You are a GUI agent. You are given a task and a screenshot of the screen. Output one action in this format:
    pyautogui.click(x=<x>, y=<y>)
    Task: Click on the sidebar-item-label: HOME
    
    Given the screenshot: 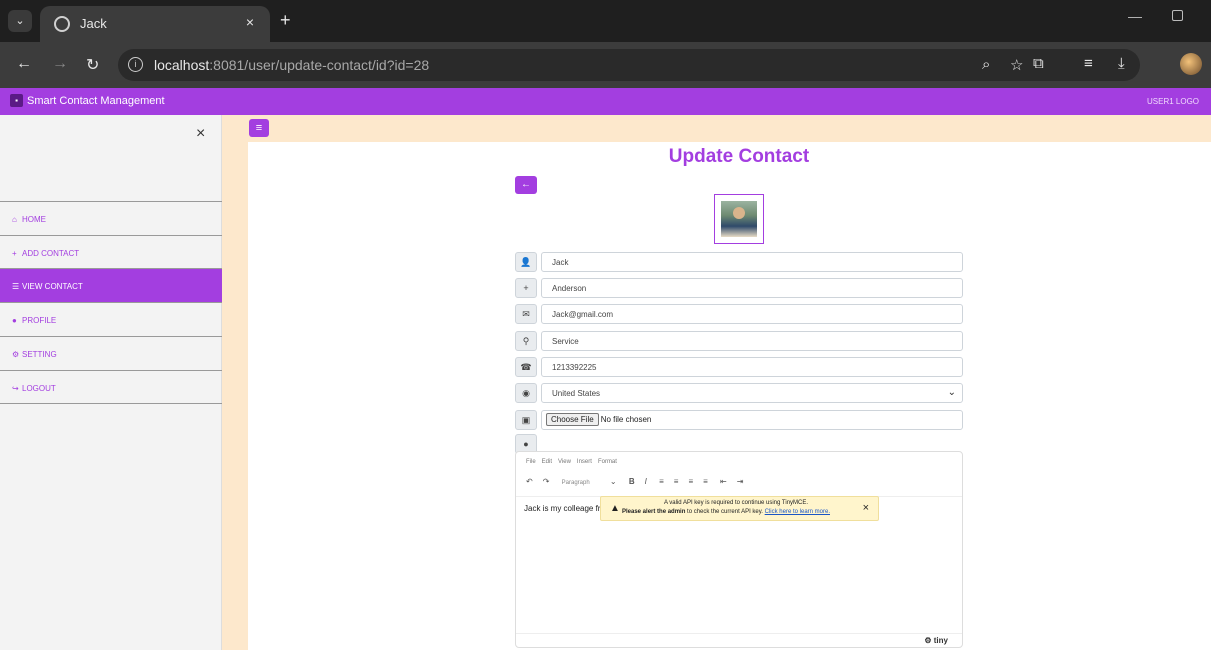 What is the action you would take?
    pyautogui.click(x=34, y=219)
    